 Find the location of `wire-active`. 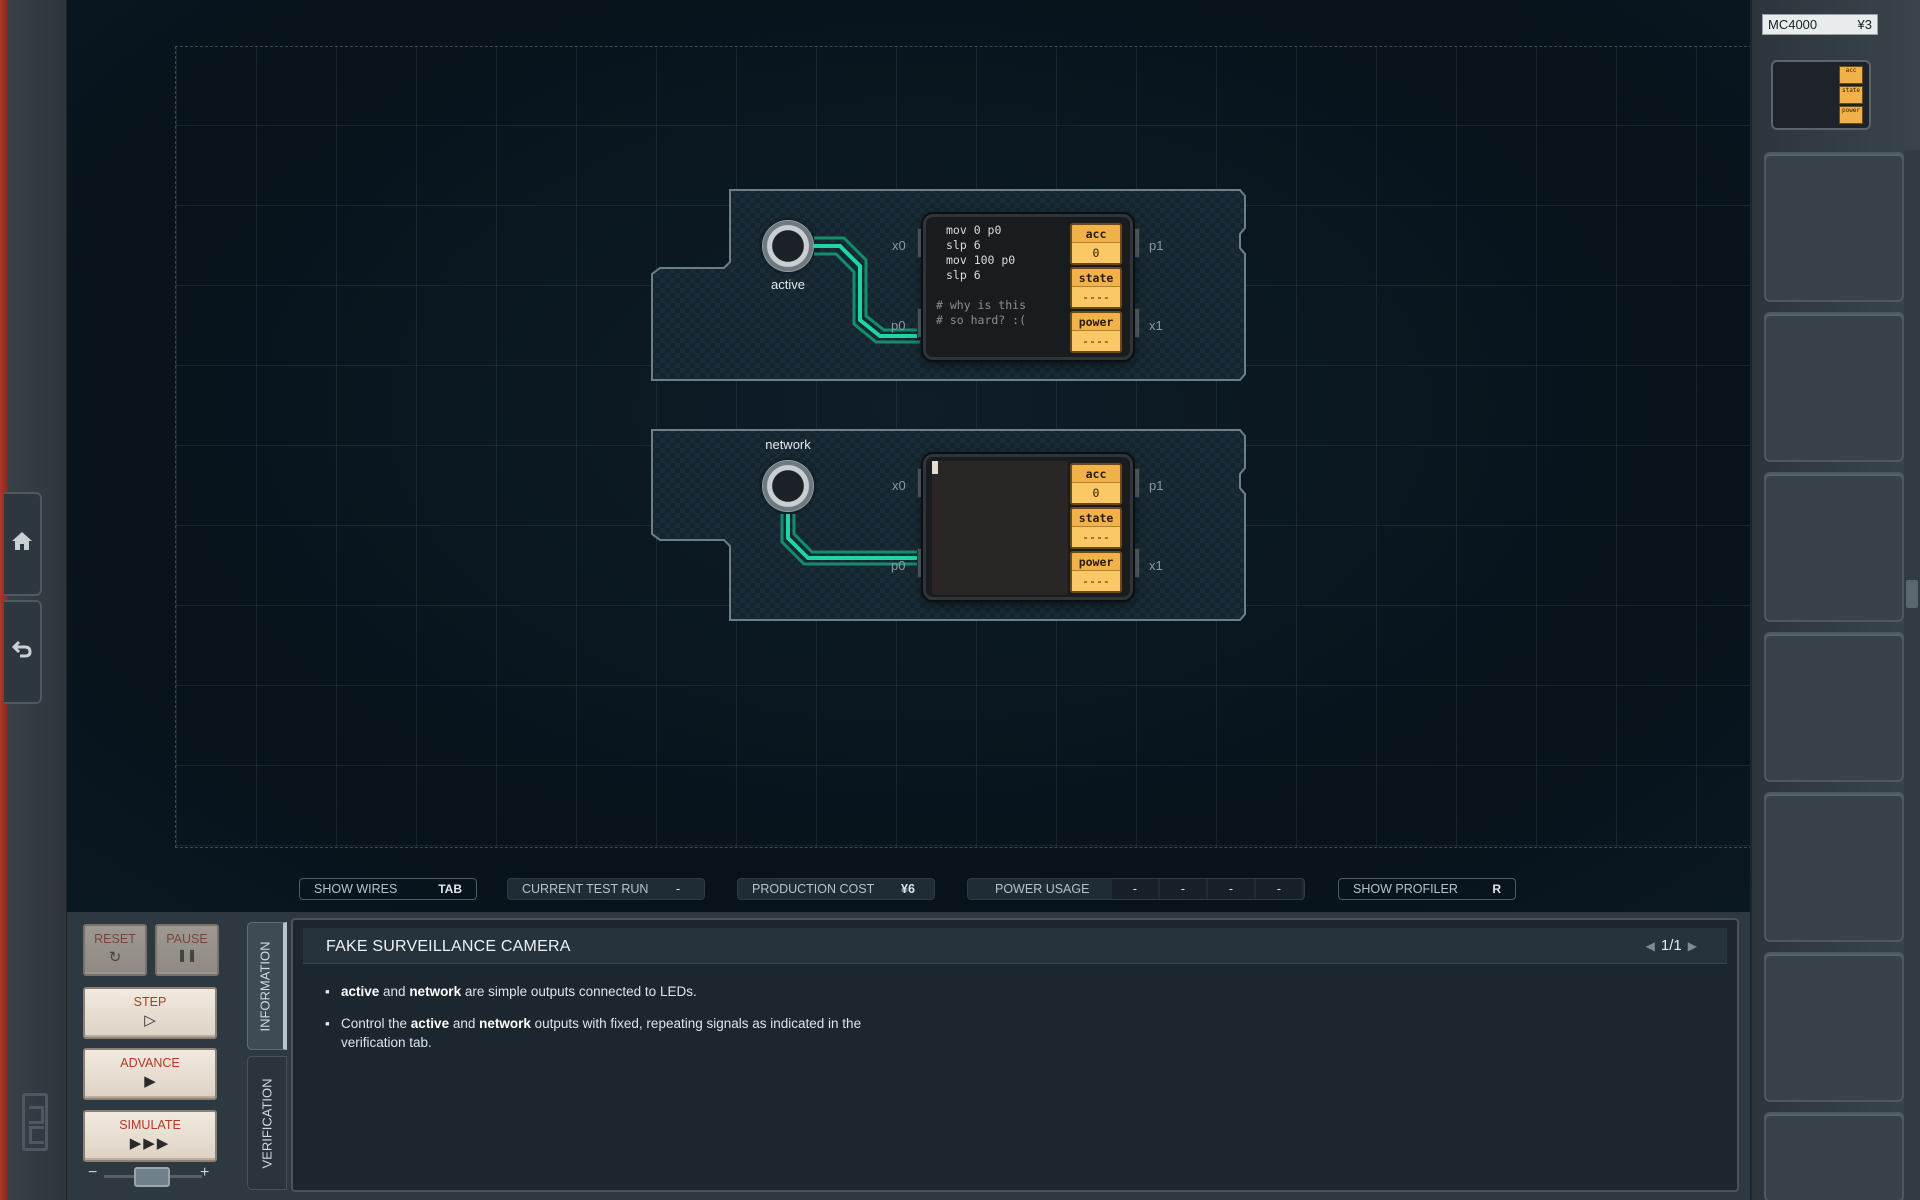

wire-active is located at coordinates (867, 290).